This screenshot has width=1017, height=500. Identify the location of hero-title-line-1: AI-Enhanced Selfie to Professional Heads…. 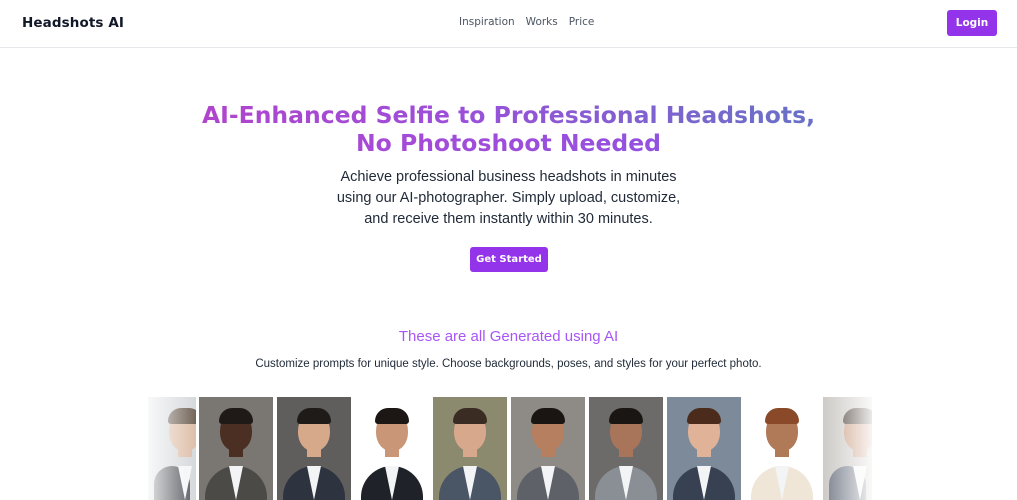
(508, 115).